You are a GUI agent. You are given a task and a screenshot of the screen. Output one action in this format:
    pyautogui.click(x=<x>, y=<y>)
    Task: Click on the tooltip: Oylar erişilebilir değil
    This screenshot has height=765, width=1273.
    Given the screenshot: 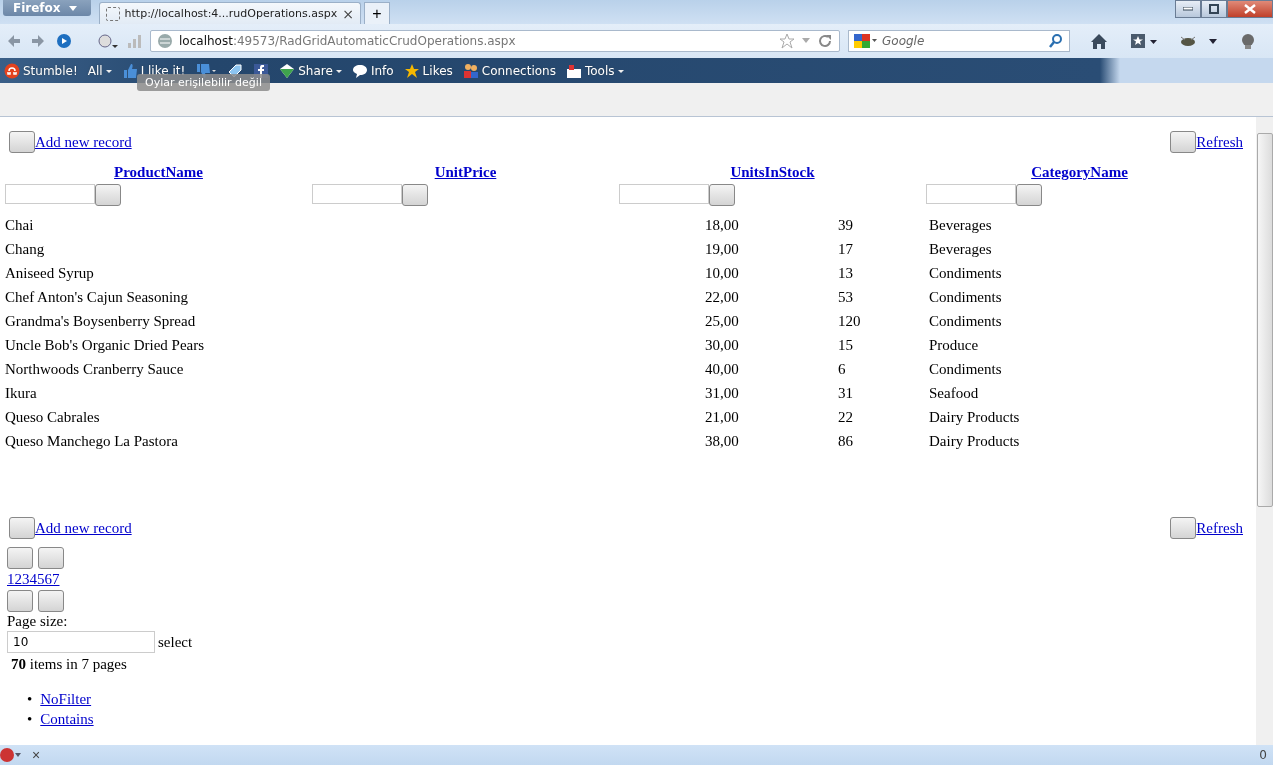 What is the action you would take?
    pyautogui.click(x=203, y=82)
    